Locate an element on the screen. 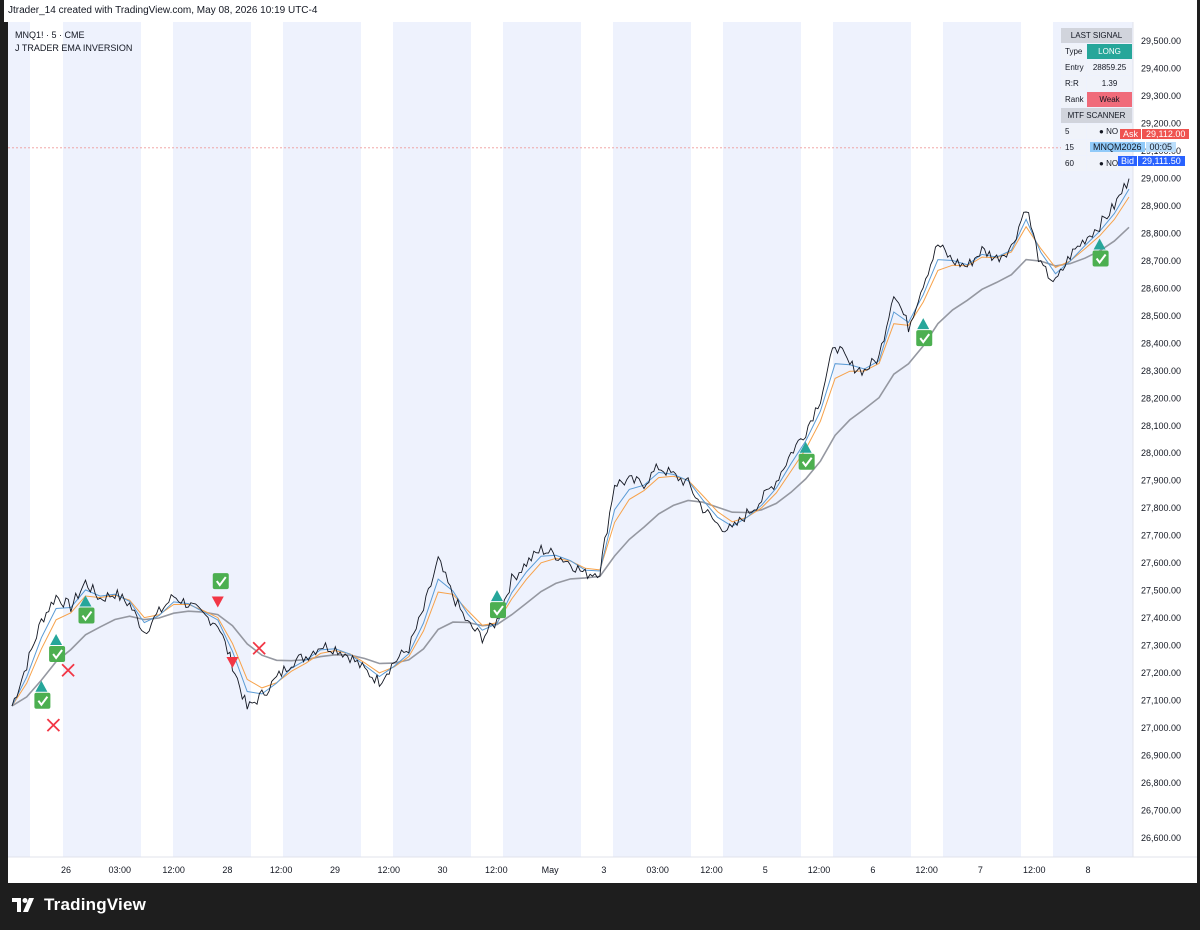  signal-key: R:R is located at coordinates (1073, 83).